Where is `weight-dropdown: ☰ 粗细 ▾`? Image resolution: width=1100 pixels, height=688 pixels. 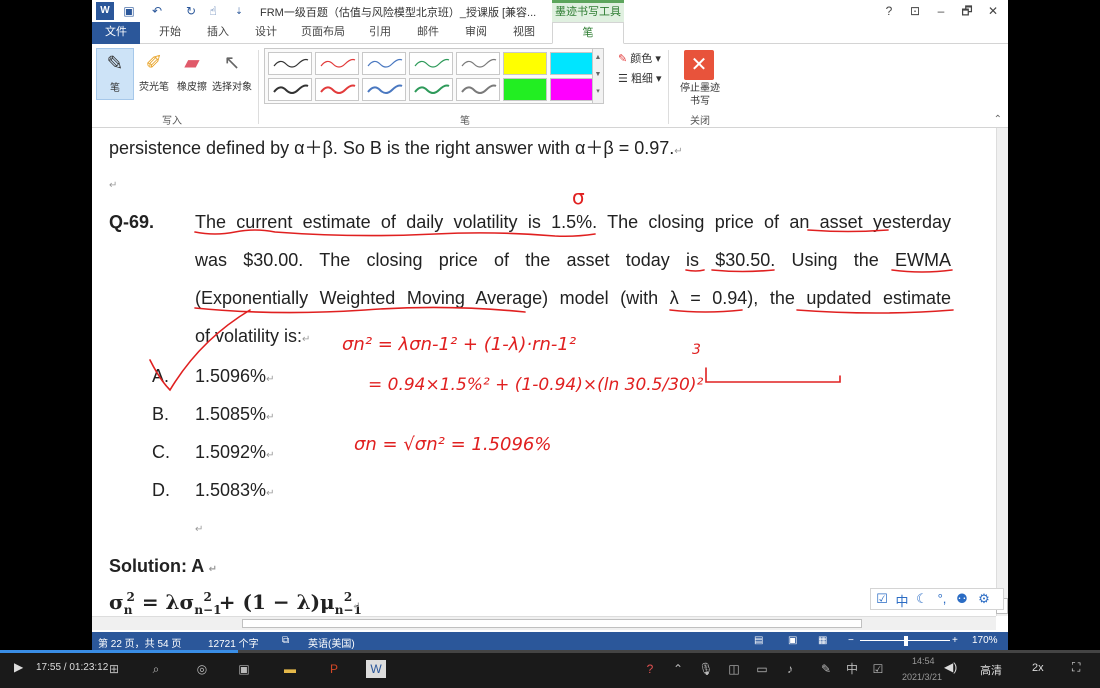
weight-dropdown: ☰ 粗细 ▾ is located at coordinates (640, 78).